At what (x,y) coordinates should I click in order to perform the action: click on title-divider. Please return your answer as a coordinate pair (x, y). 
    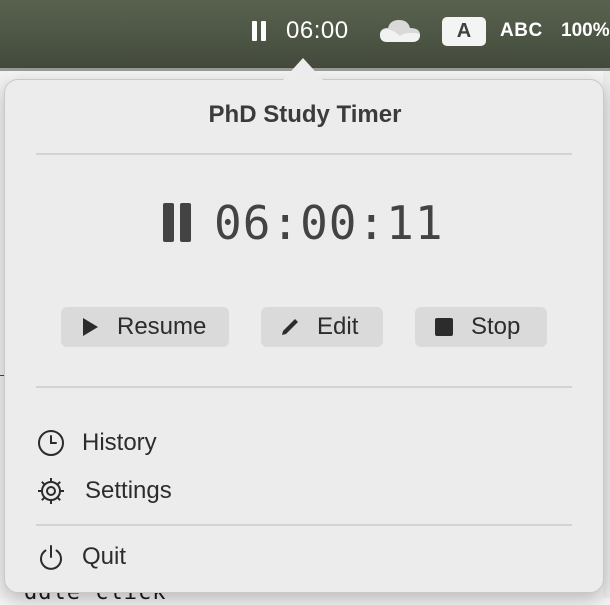
    Looking at the image, I should click on (304, 154).